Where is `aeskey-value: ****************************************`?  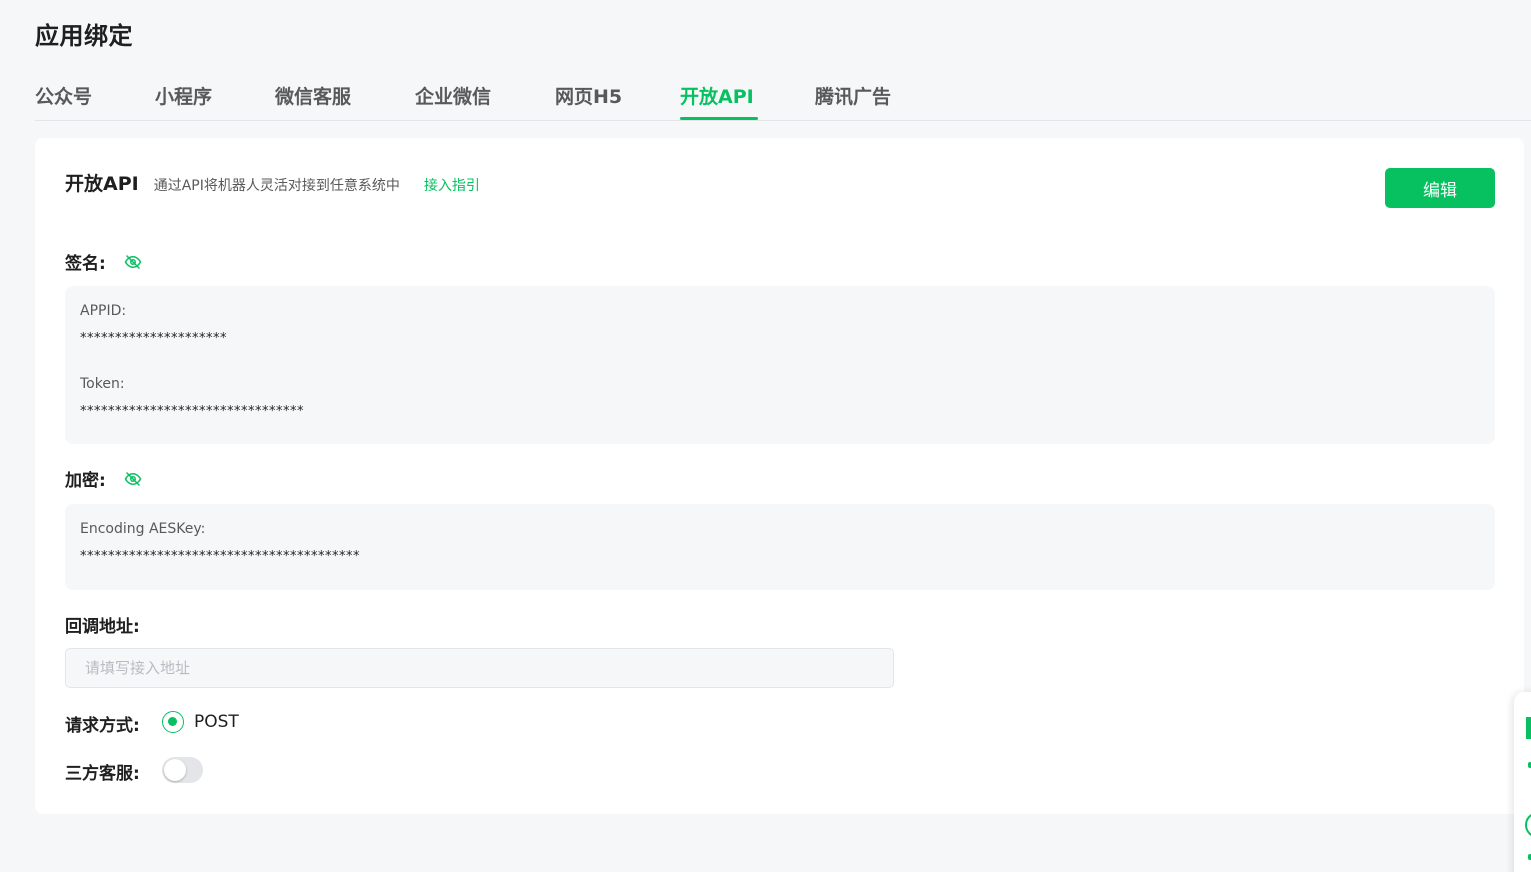 aeskey-value: **************************************** is located at coordinates (220, 556).